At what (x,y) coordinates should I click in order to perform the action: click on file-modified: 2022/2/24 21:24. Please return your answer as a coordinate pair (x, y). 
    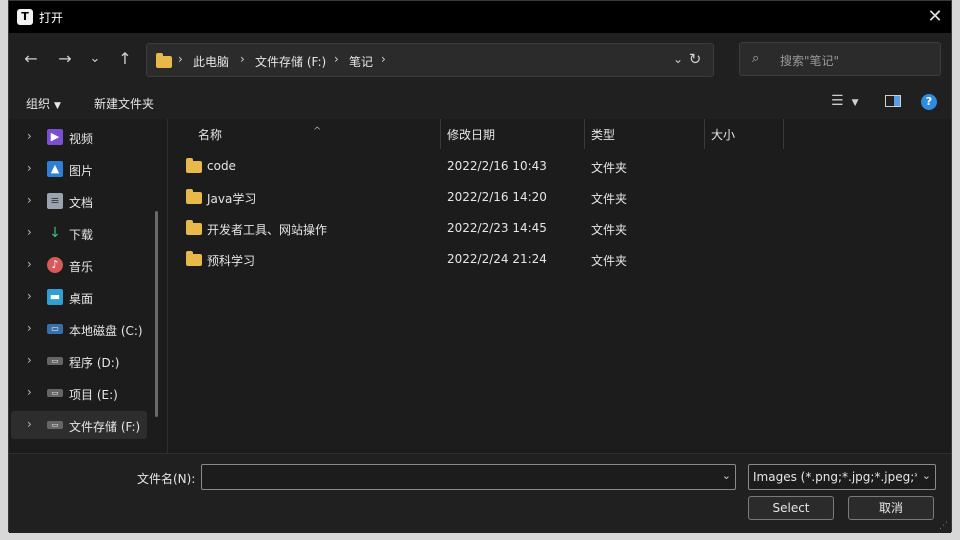
    Looking at the image, I should click on (497, 259).